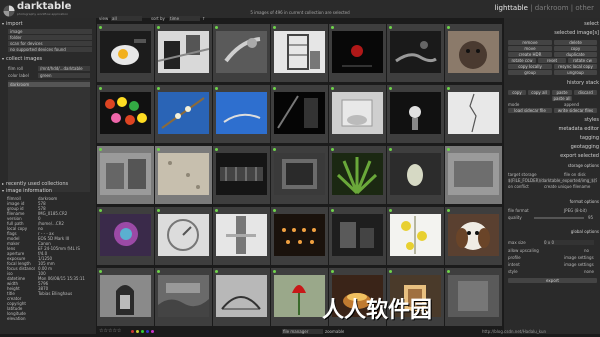  Describe the element at coordinates (137, 331) in the screenshot. I see `color-label-yellow-icon` at that location.